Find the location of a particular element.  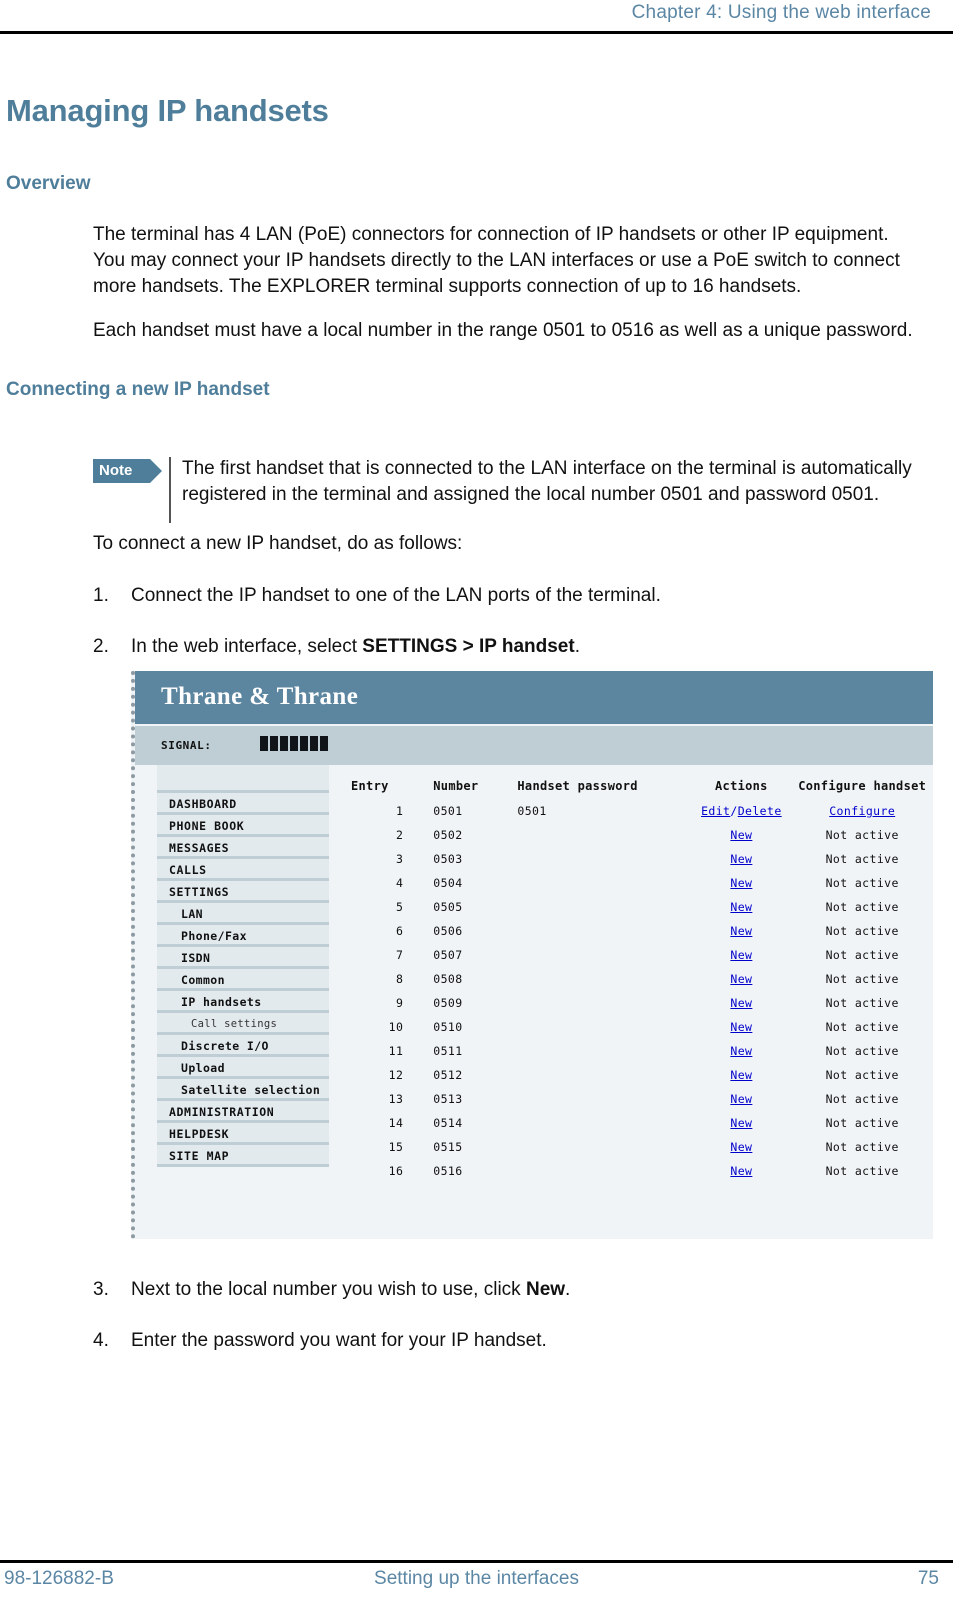

webui-menu-item-common: Common is located at coordinates (243, 980).